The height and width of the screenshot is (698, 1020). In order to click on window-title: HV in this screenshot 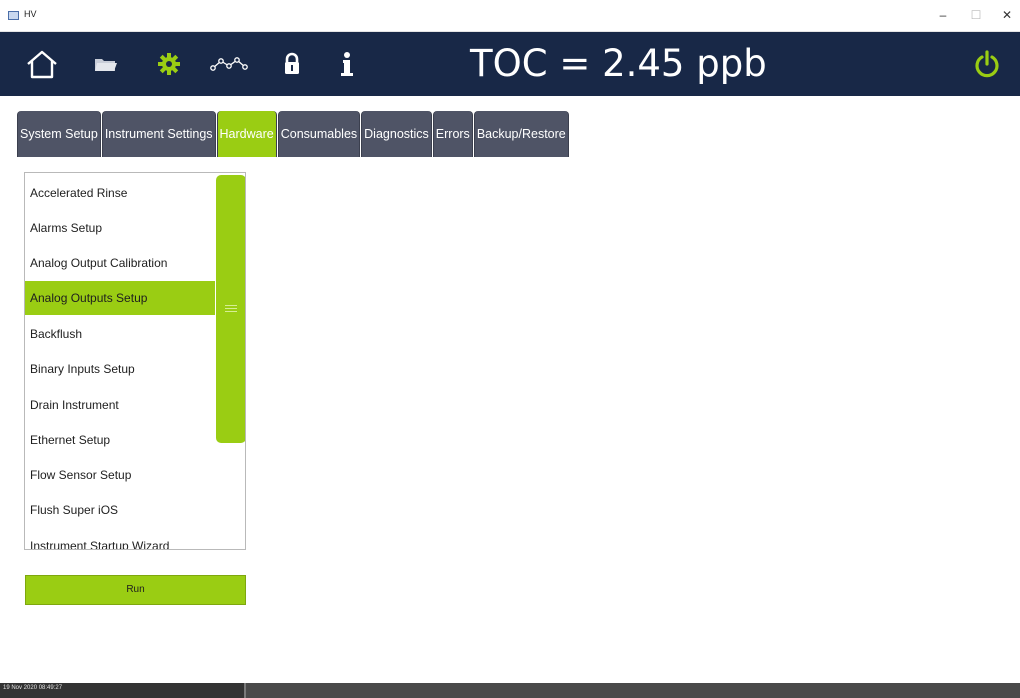, I will do `click(30, 14)`.